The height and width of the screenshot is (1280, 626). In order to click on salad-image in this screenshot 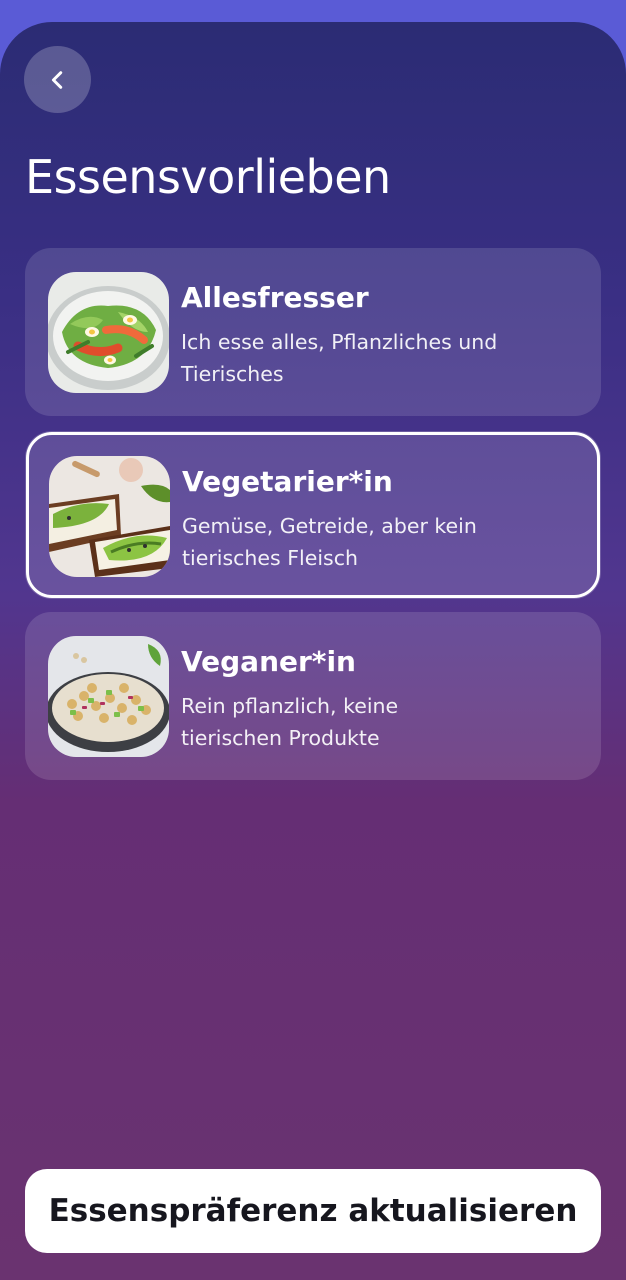, I will do `click(108, 332)`.